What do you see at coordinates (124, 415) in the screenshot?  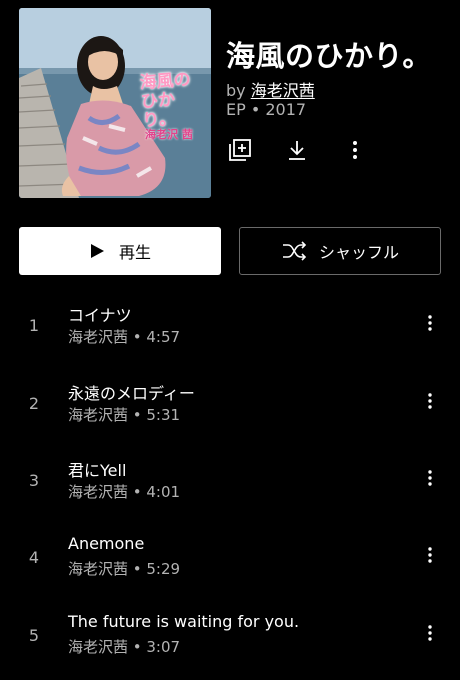 I see `track-subtitle: 海老沢茜 • 5:31` at bounding box center [124, 415].